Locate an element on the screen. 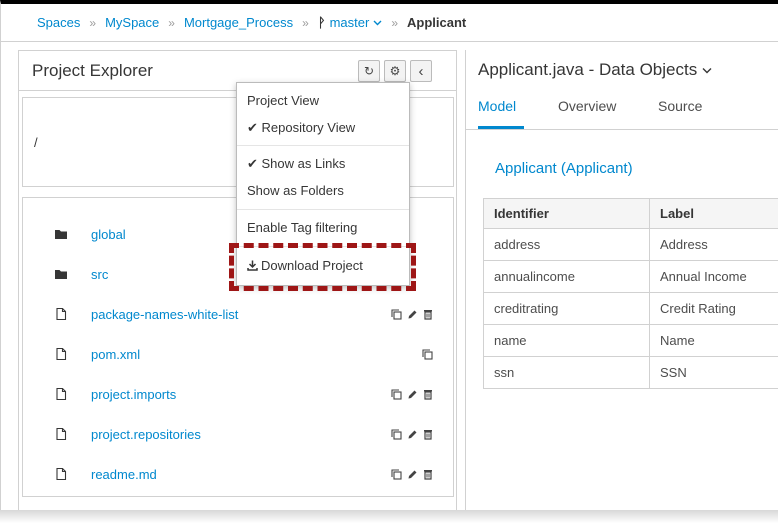  table-row: creditrating Credit Rating is located at coordinates (630, 308).